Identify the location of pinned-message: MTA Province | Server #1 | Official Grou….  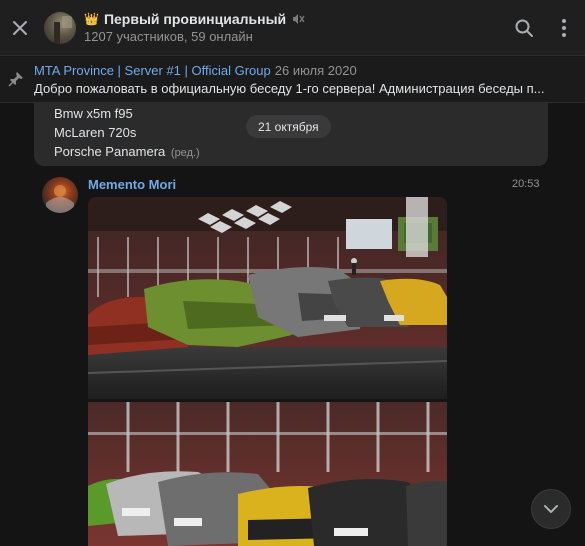
(292, 80).